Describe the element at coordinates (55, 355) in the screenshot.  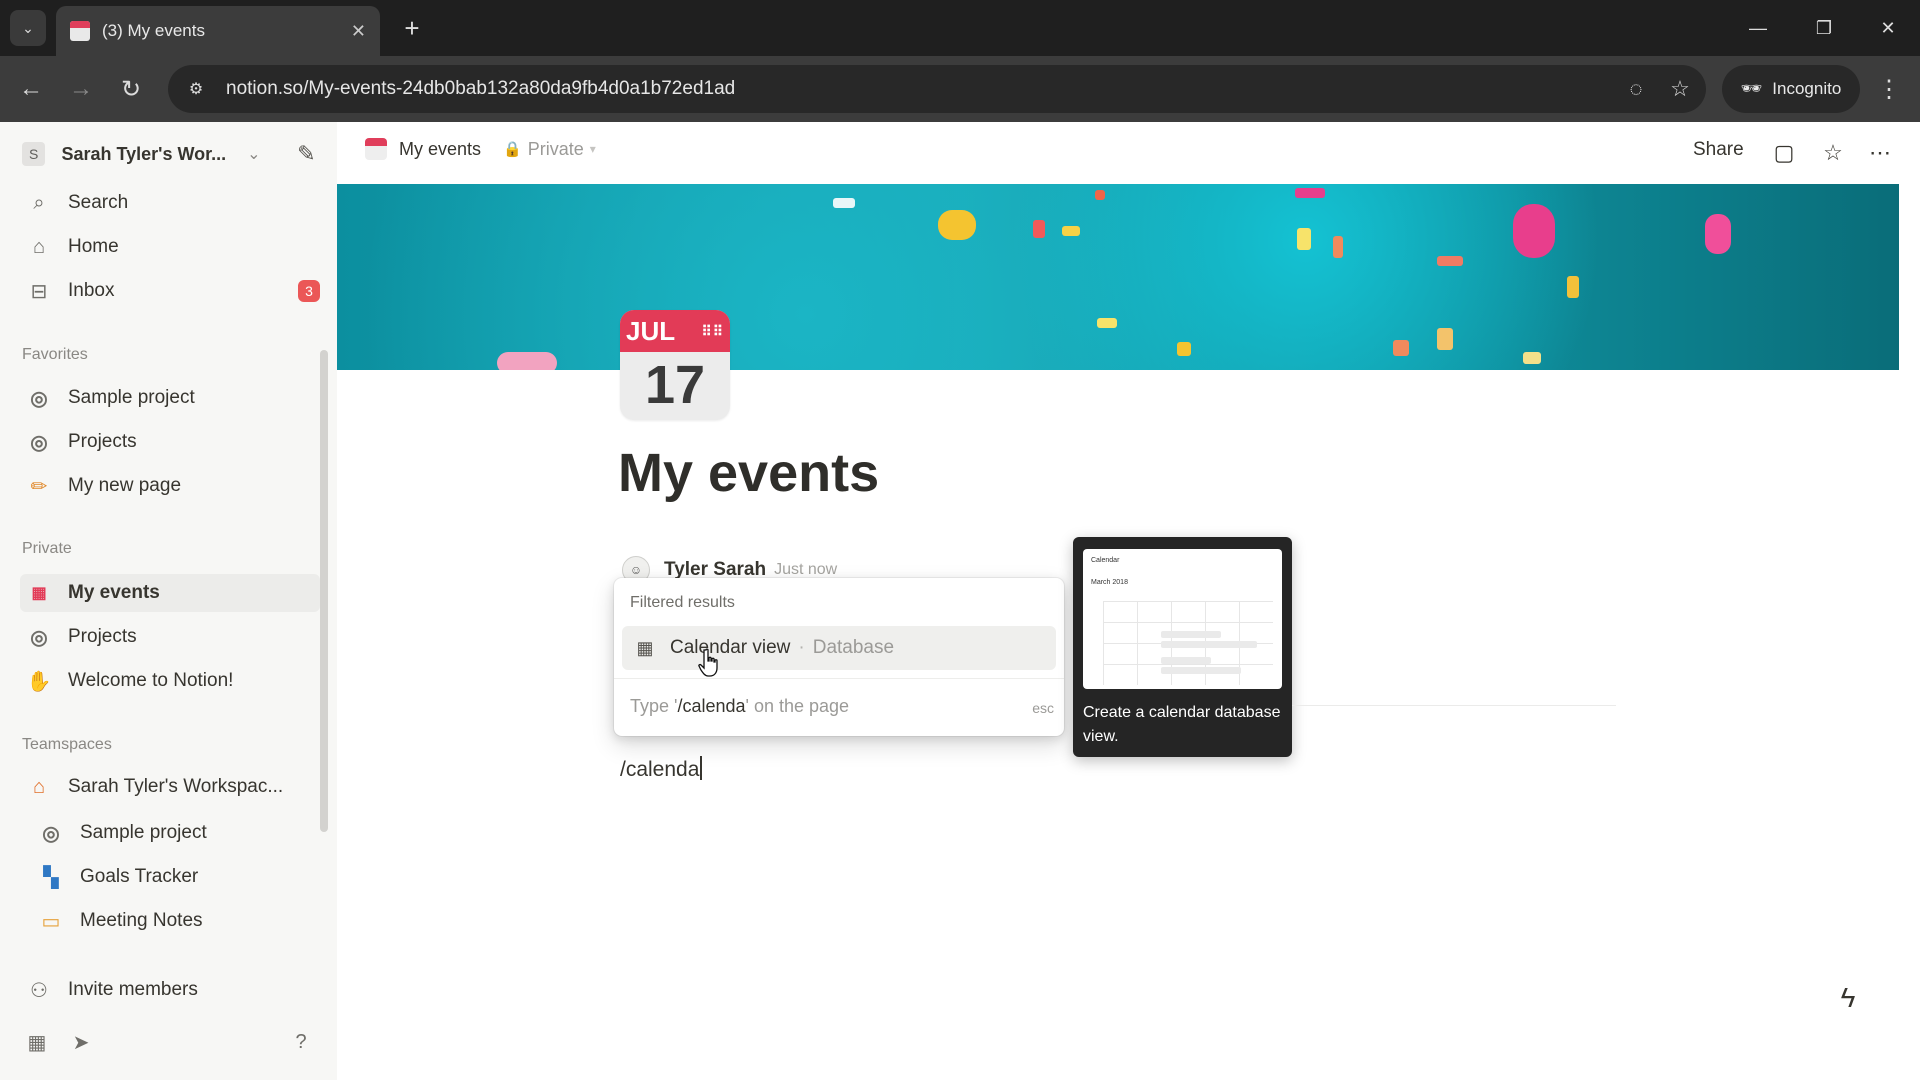
I see `favorites-heading: Favorites` at that location.